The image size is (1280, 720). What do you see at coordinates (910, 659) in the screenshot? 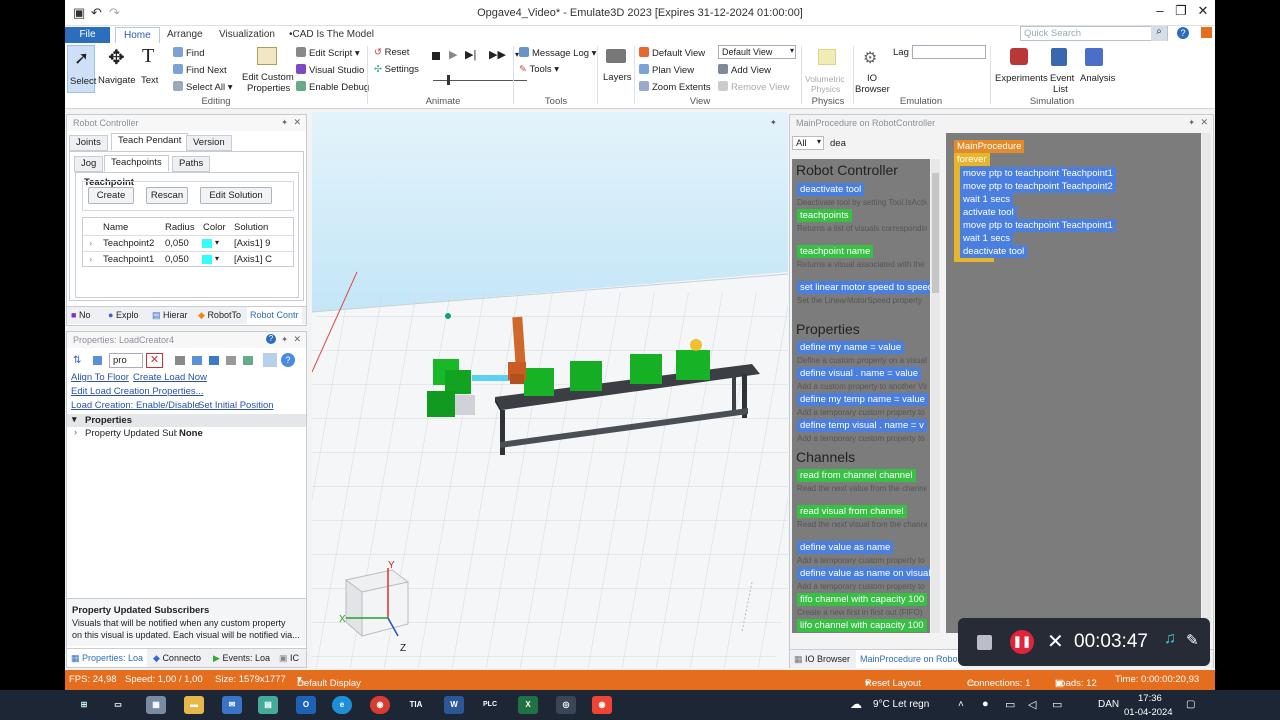
I see `tab-main-procedure: MainProcedure on Robot` at bounding box center [910, 659].